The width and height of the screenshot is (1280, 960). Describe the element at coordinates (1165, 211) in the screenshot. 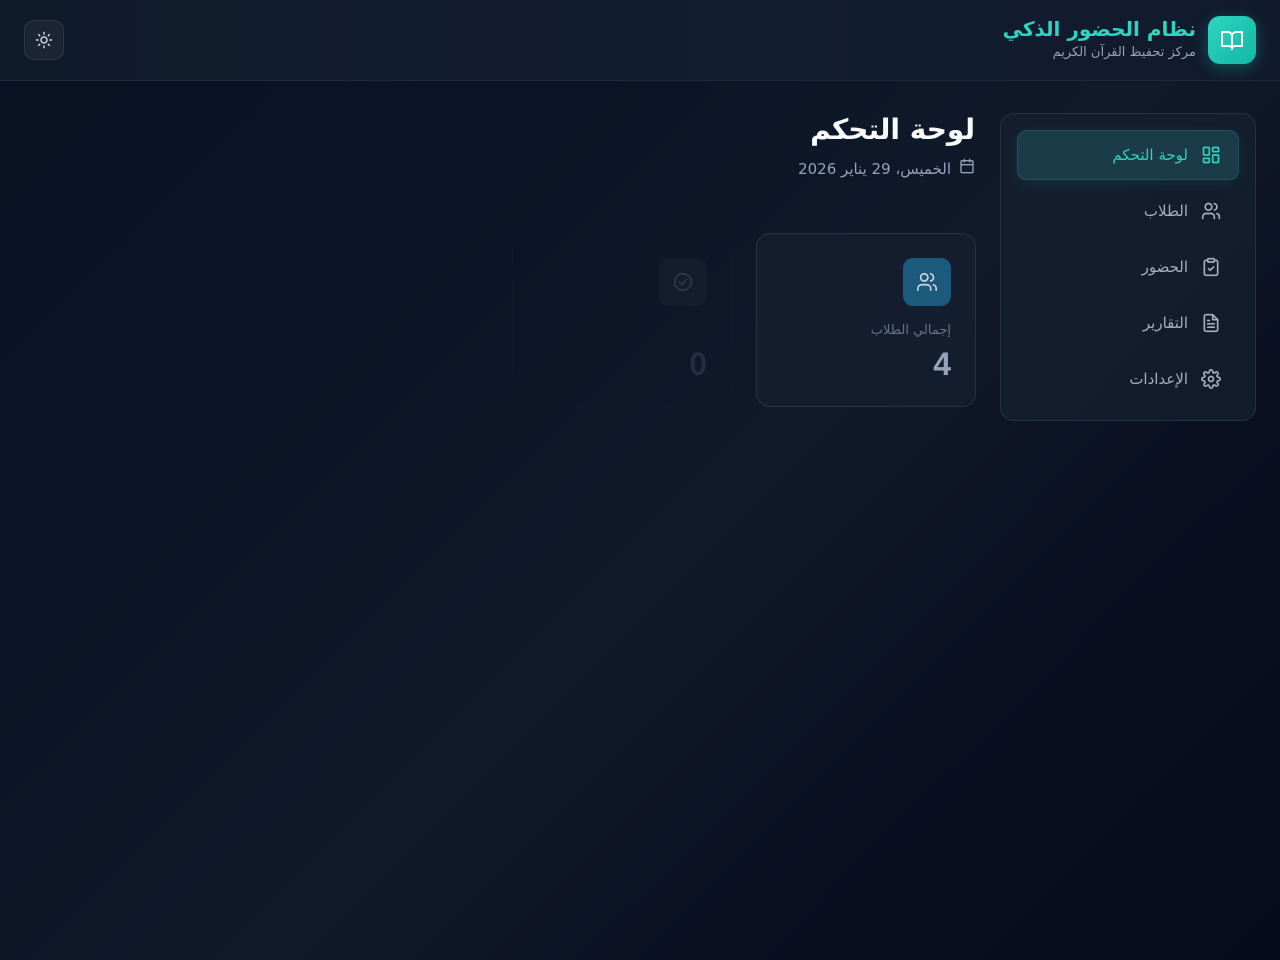

I see `sidebar-item-label: الطلاب` at that location.